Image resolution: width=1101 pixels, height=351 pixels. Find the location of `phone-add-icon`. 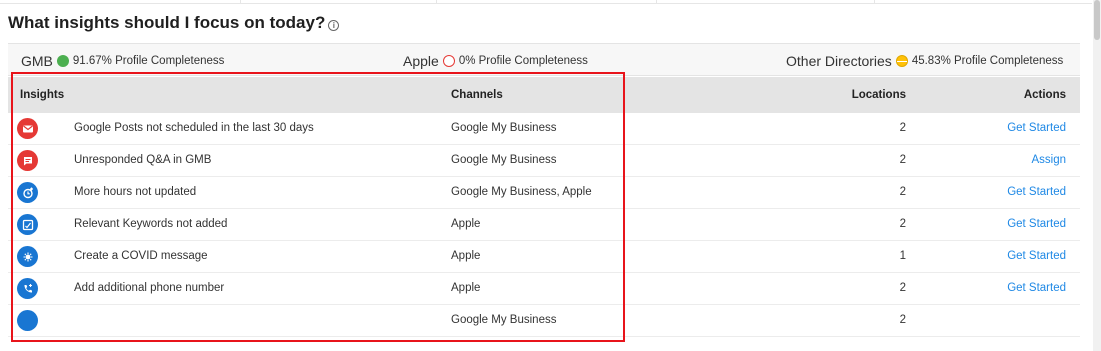

phone-add-icon is located at coordinates (27, 288).